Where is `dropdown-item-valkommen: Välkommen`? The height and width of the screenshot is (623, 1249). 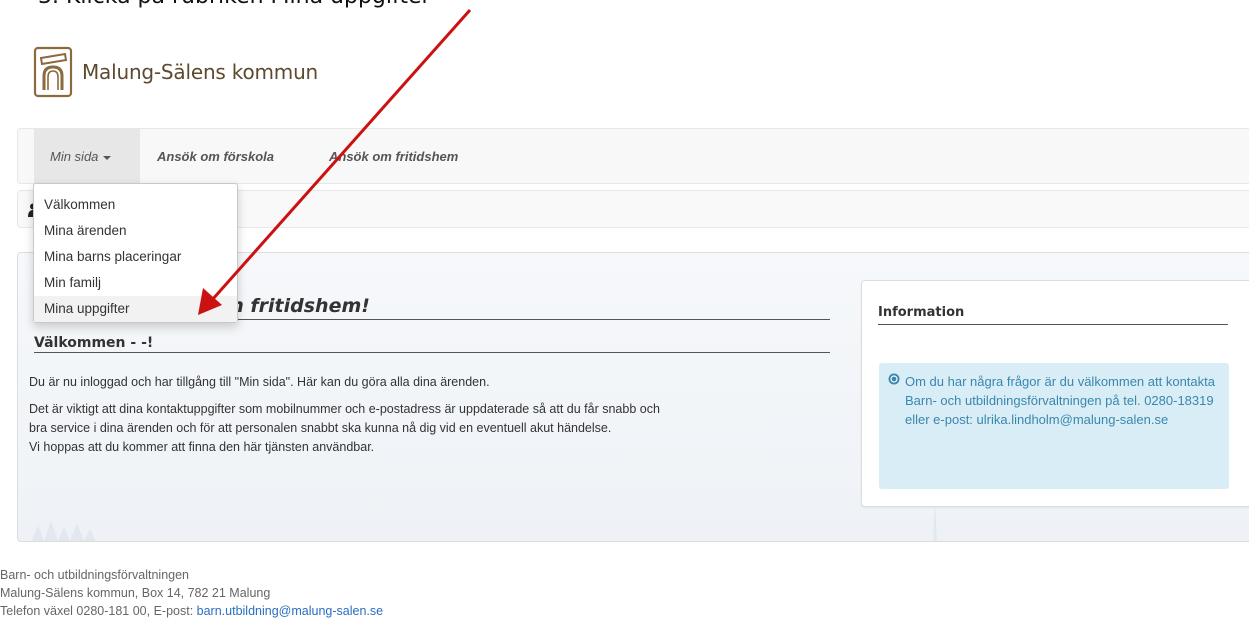 dropdown-item-valkommen: Välkommen is located at coordinates (135, 205).